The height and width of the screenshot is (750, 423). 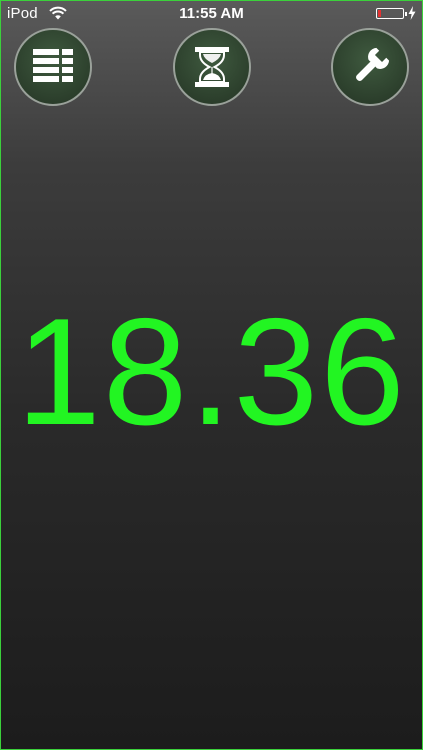 I want to click on wrench-icon, so click(x=373, y=64).